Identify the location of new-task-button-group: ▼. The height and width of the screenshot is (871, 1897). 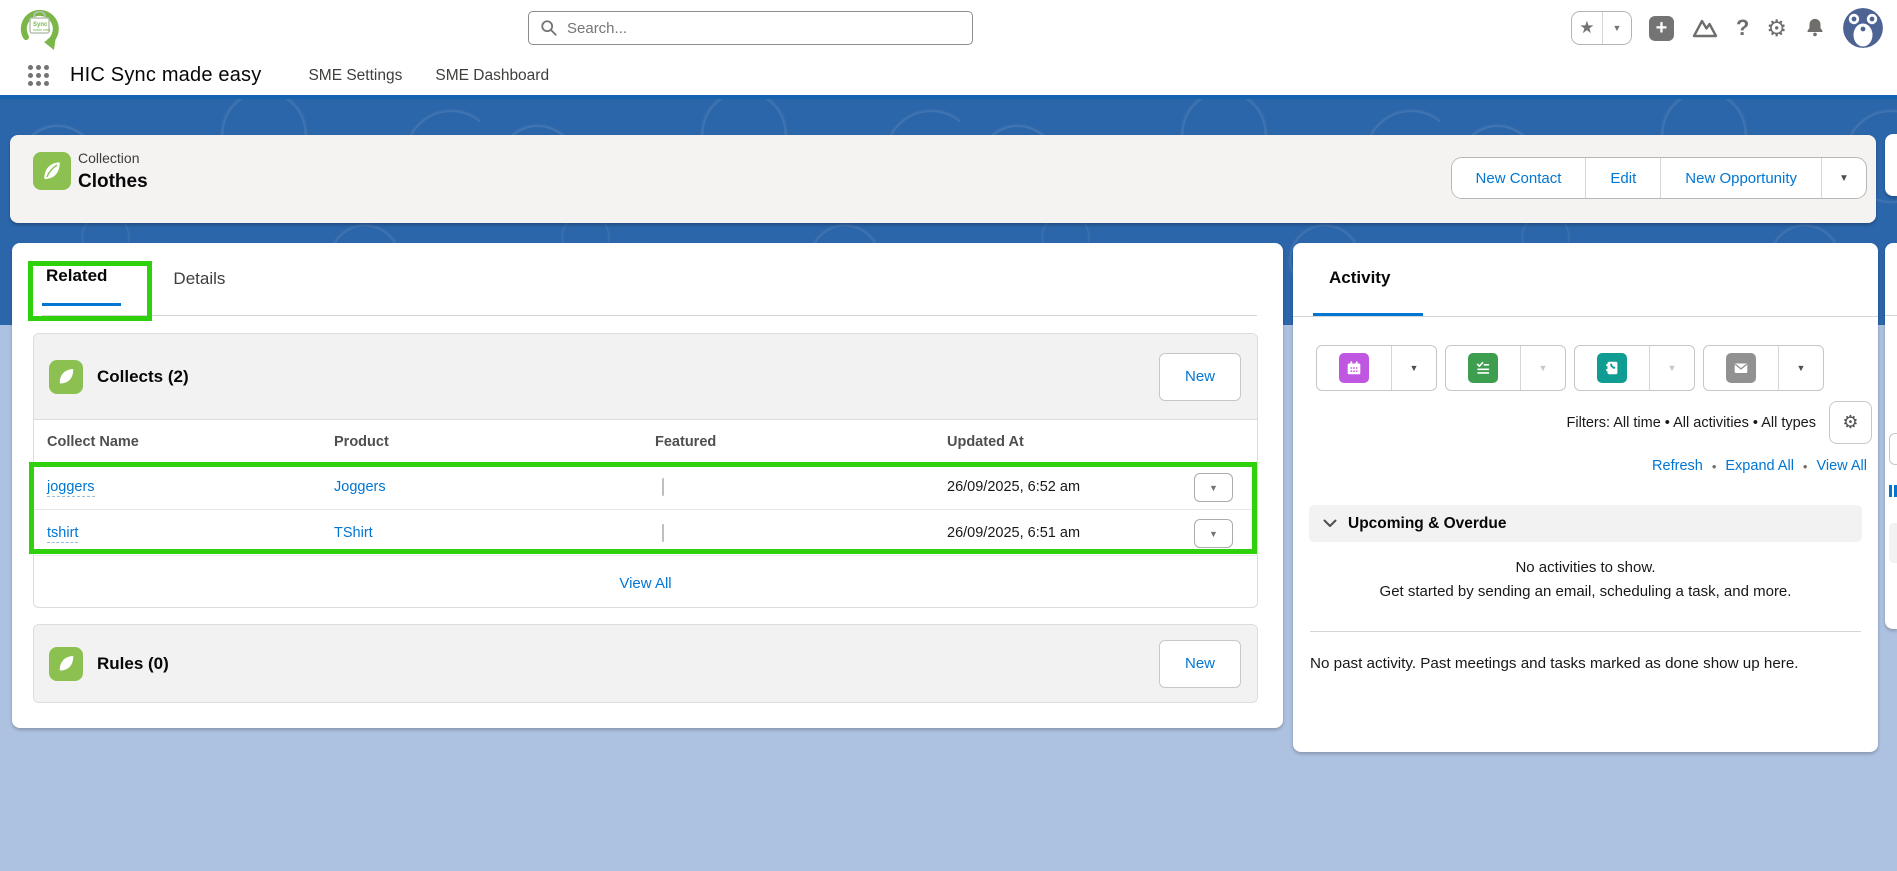
(1505, 368).